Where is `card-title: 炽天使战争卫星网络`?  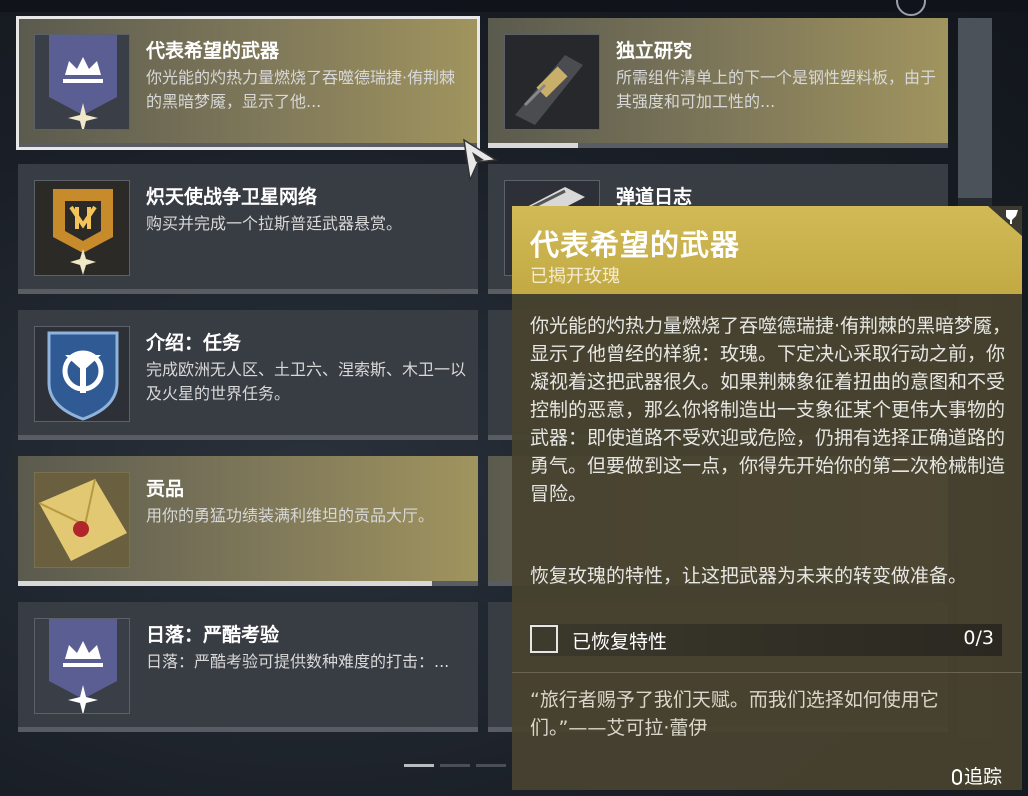
card-title: 炽天使战争卫星网络 is located at coordinates (232, 197).